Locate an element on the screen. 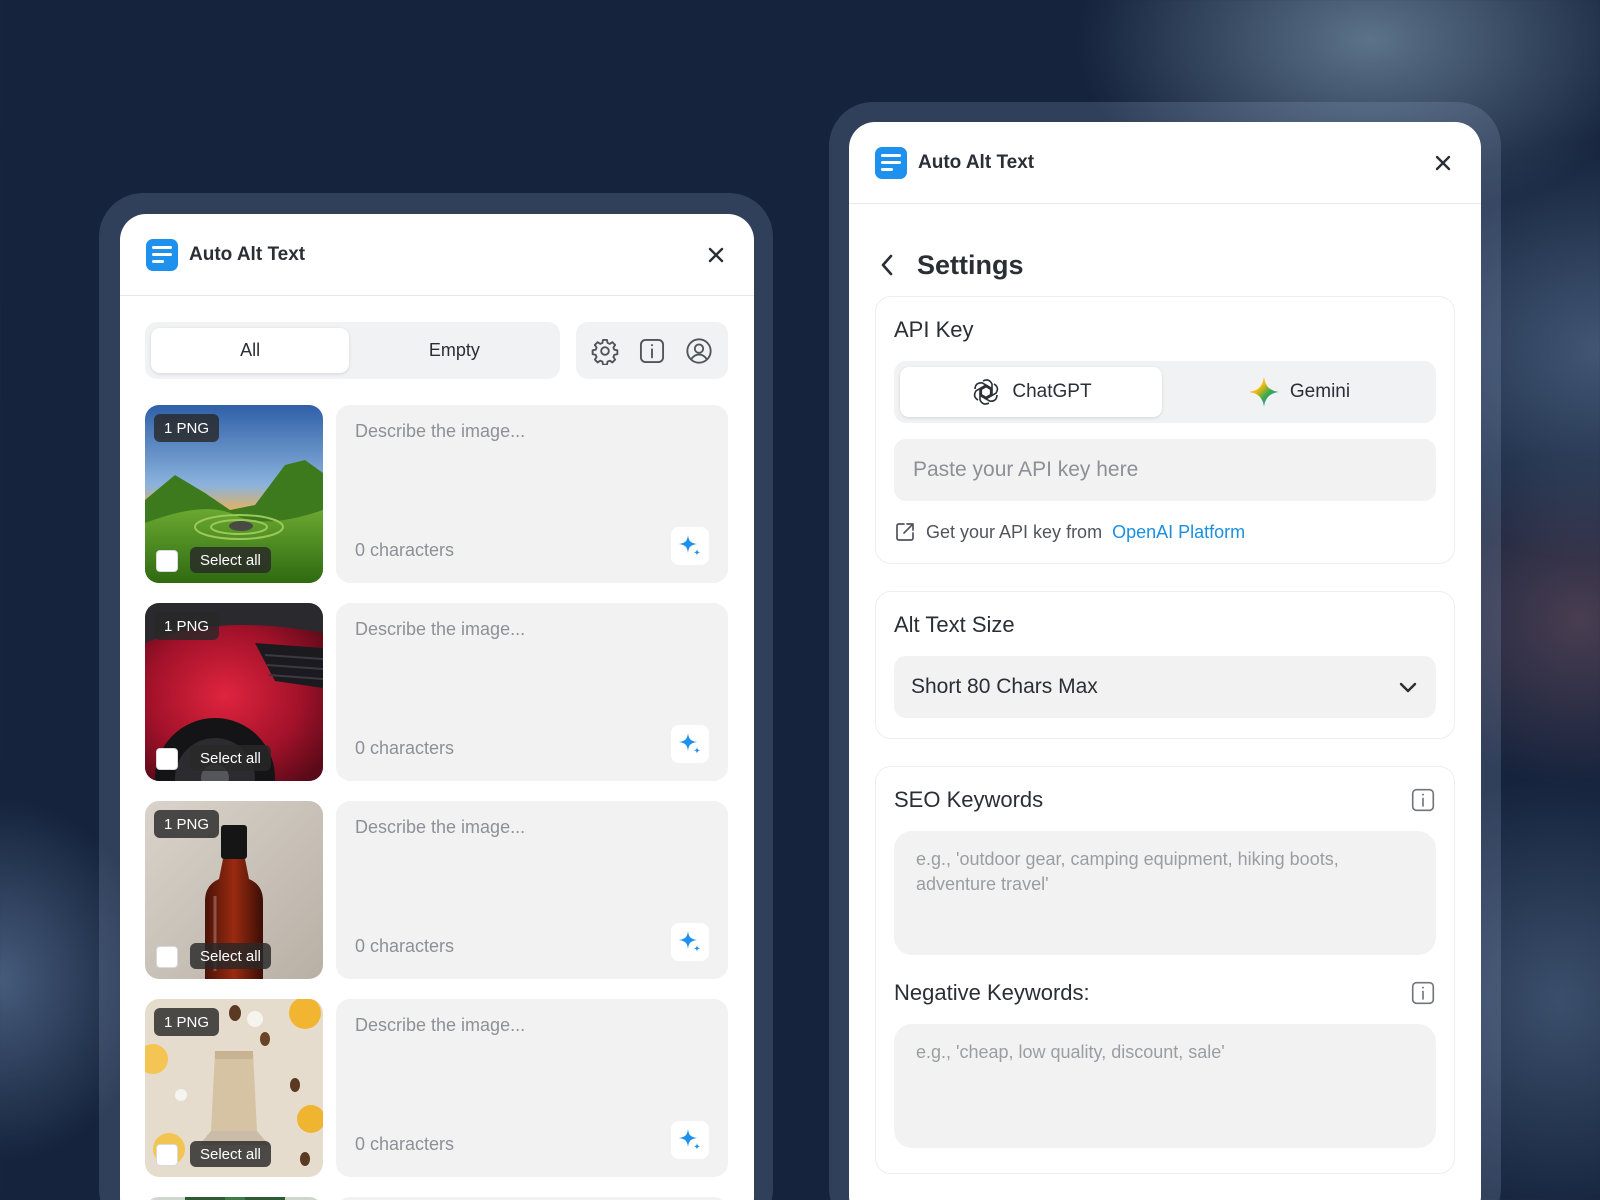 The height and width of the screenshot is (1200, 1600). card-title: API Key is located at coordinates (934, 329).